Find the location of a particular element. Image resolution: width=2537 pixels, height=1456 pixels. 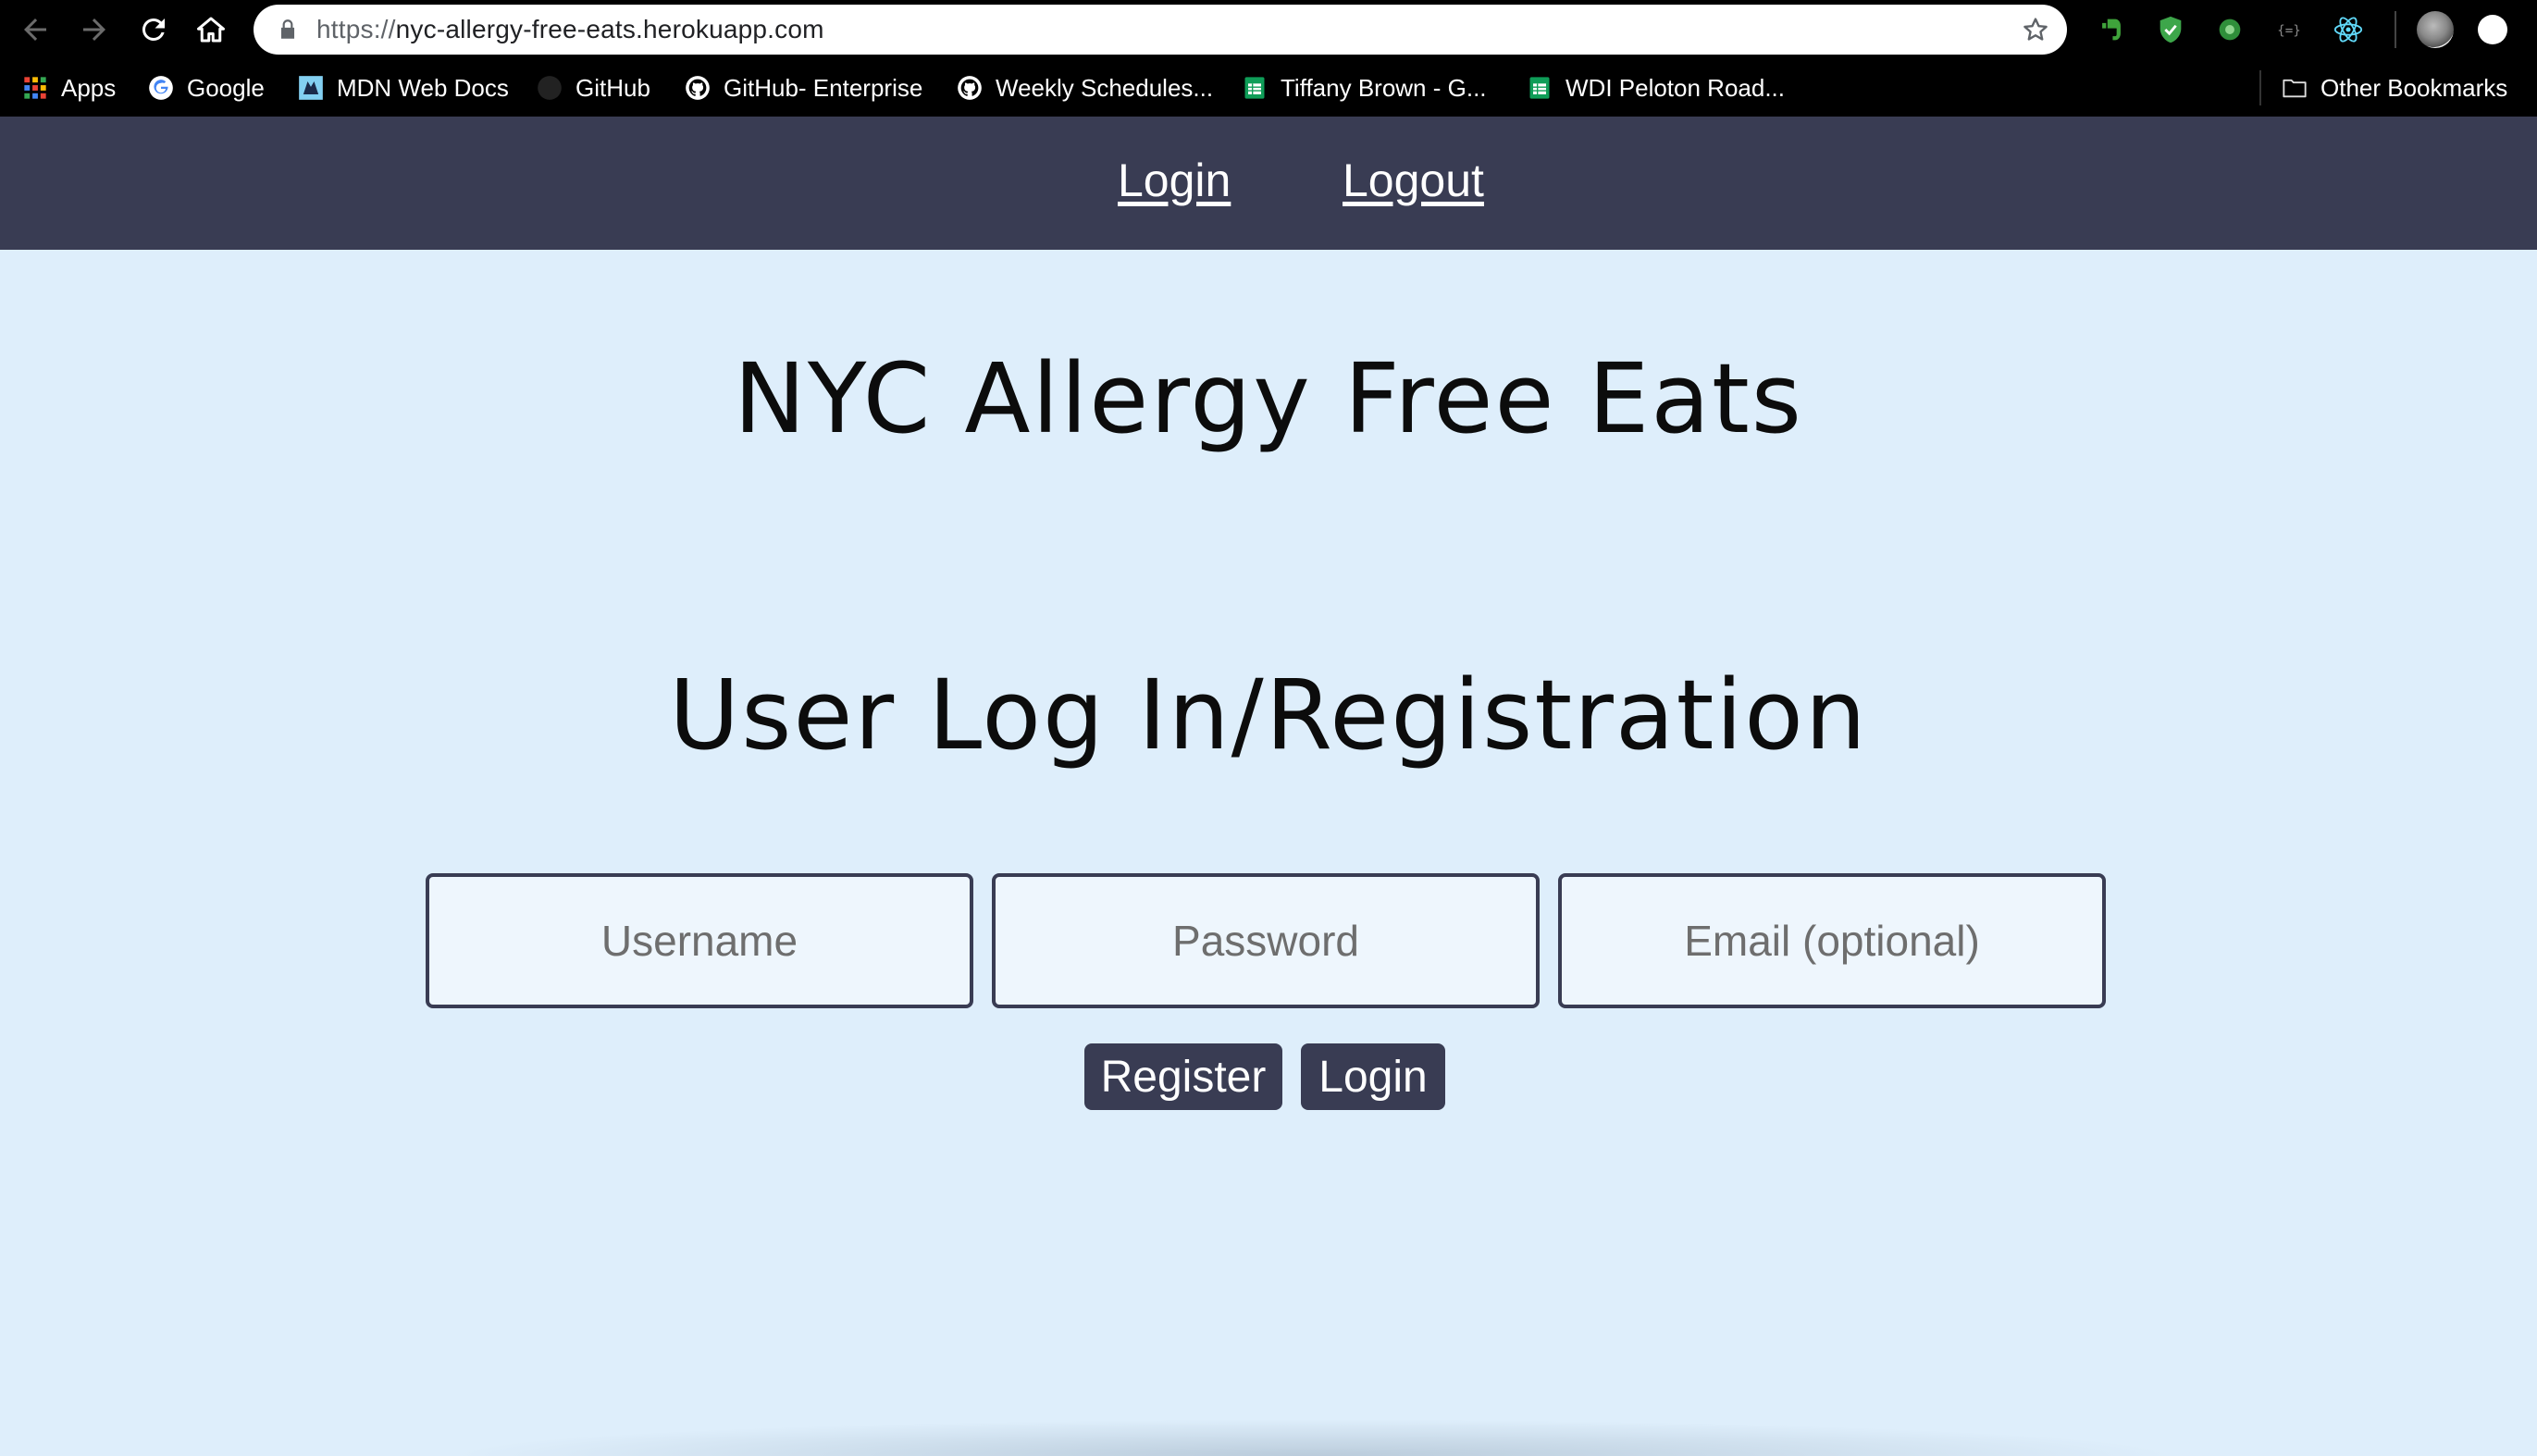

json-viewer-icon: {=} is located at coordinates (2289, 31).